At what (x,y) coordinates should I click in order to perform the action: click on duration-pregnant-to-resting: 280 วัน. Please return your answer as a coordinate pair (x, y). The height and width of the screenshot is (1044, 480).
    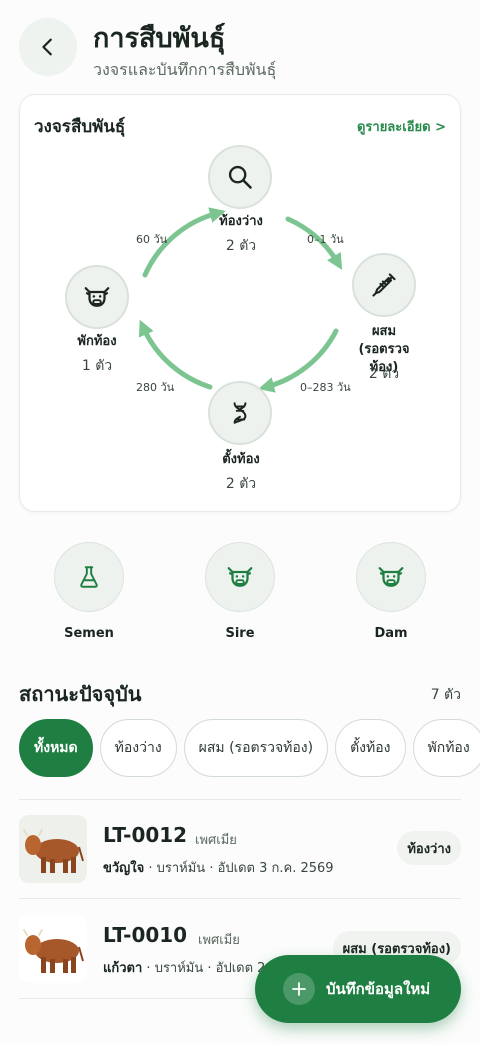
    Looking at the image, I should click on (155, 387).